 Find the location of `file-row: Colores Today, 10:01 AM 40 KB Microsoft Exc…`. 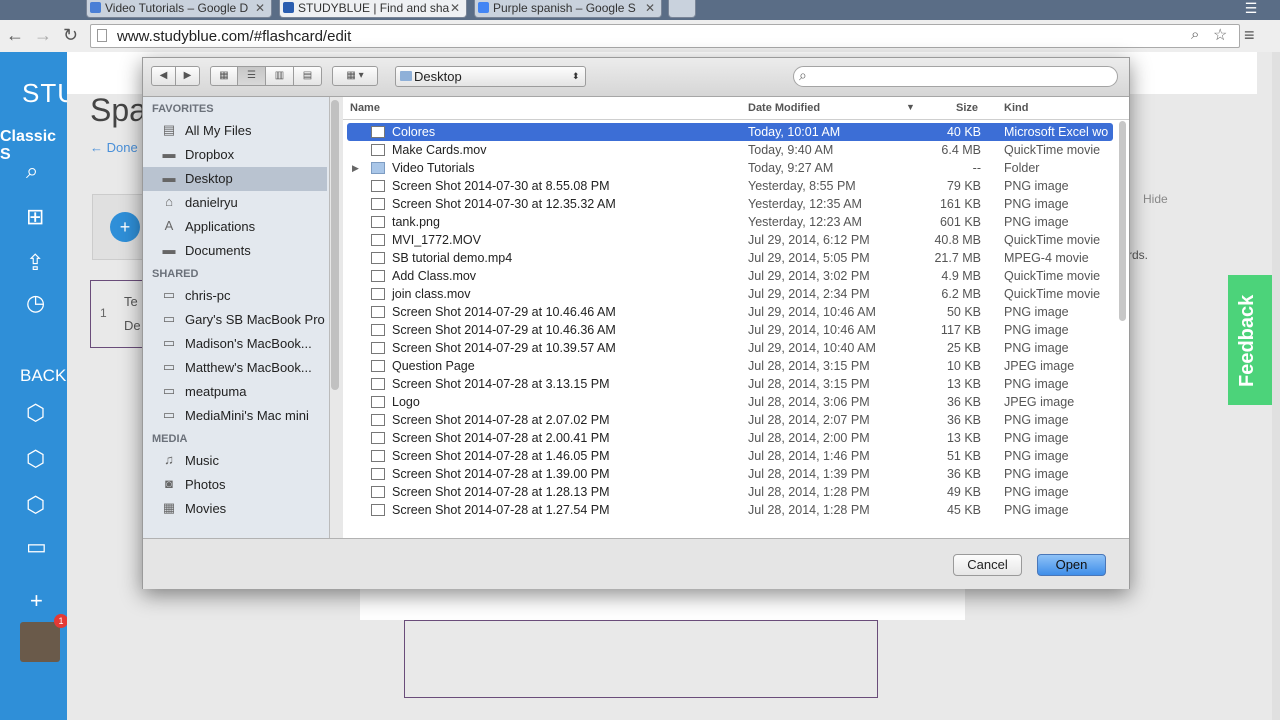

file-row: Colores Today, 10:01 AM 40 KB Microsoft Exc… is located at coordinates (730, 132).